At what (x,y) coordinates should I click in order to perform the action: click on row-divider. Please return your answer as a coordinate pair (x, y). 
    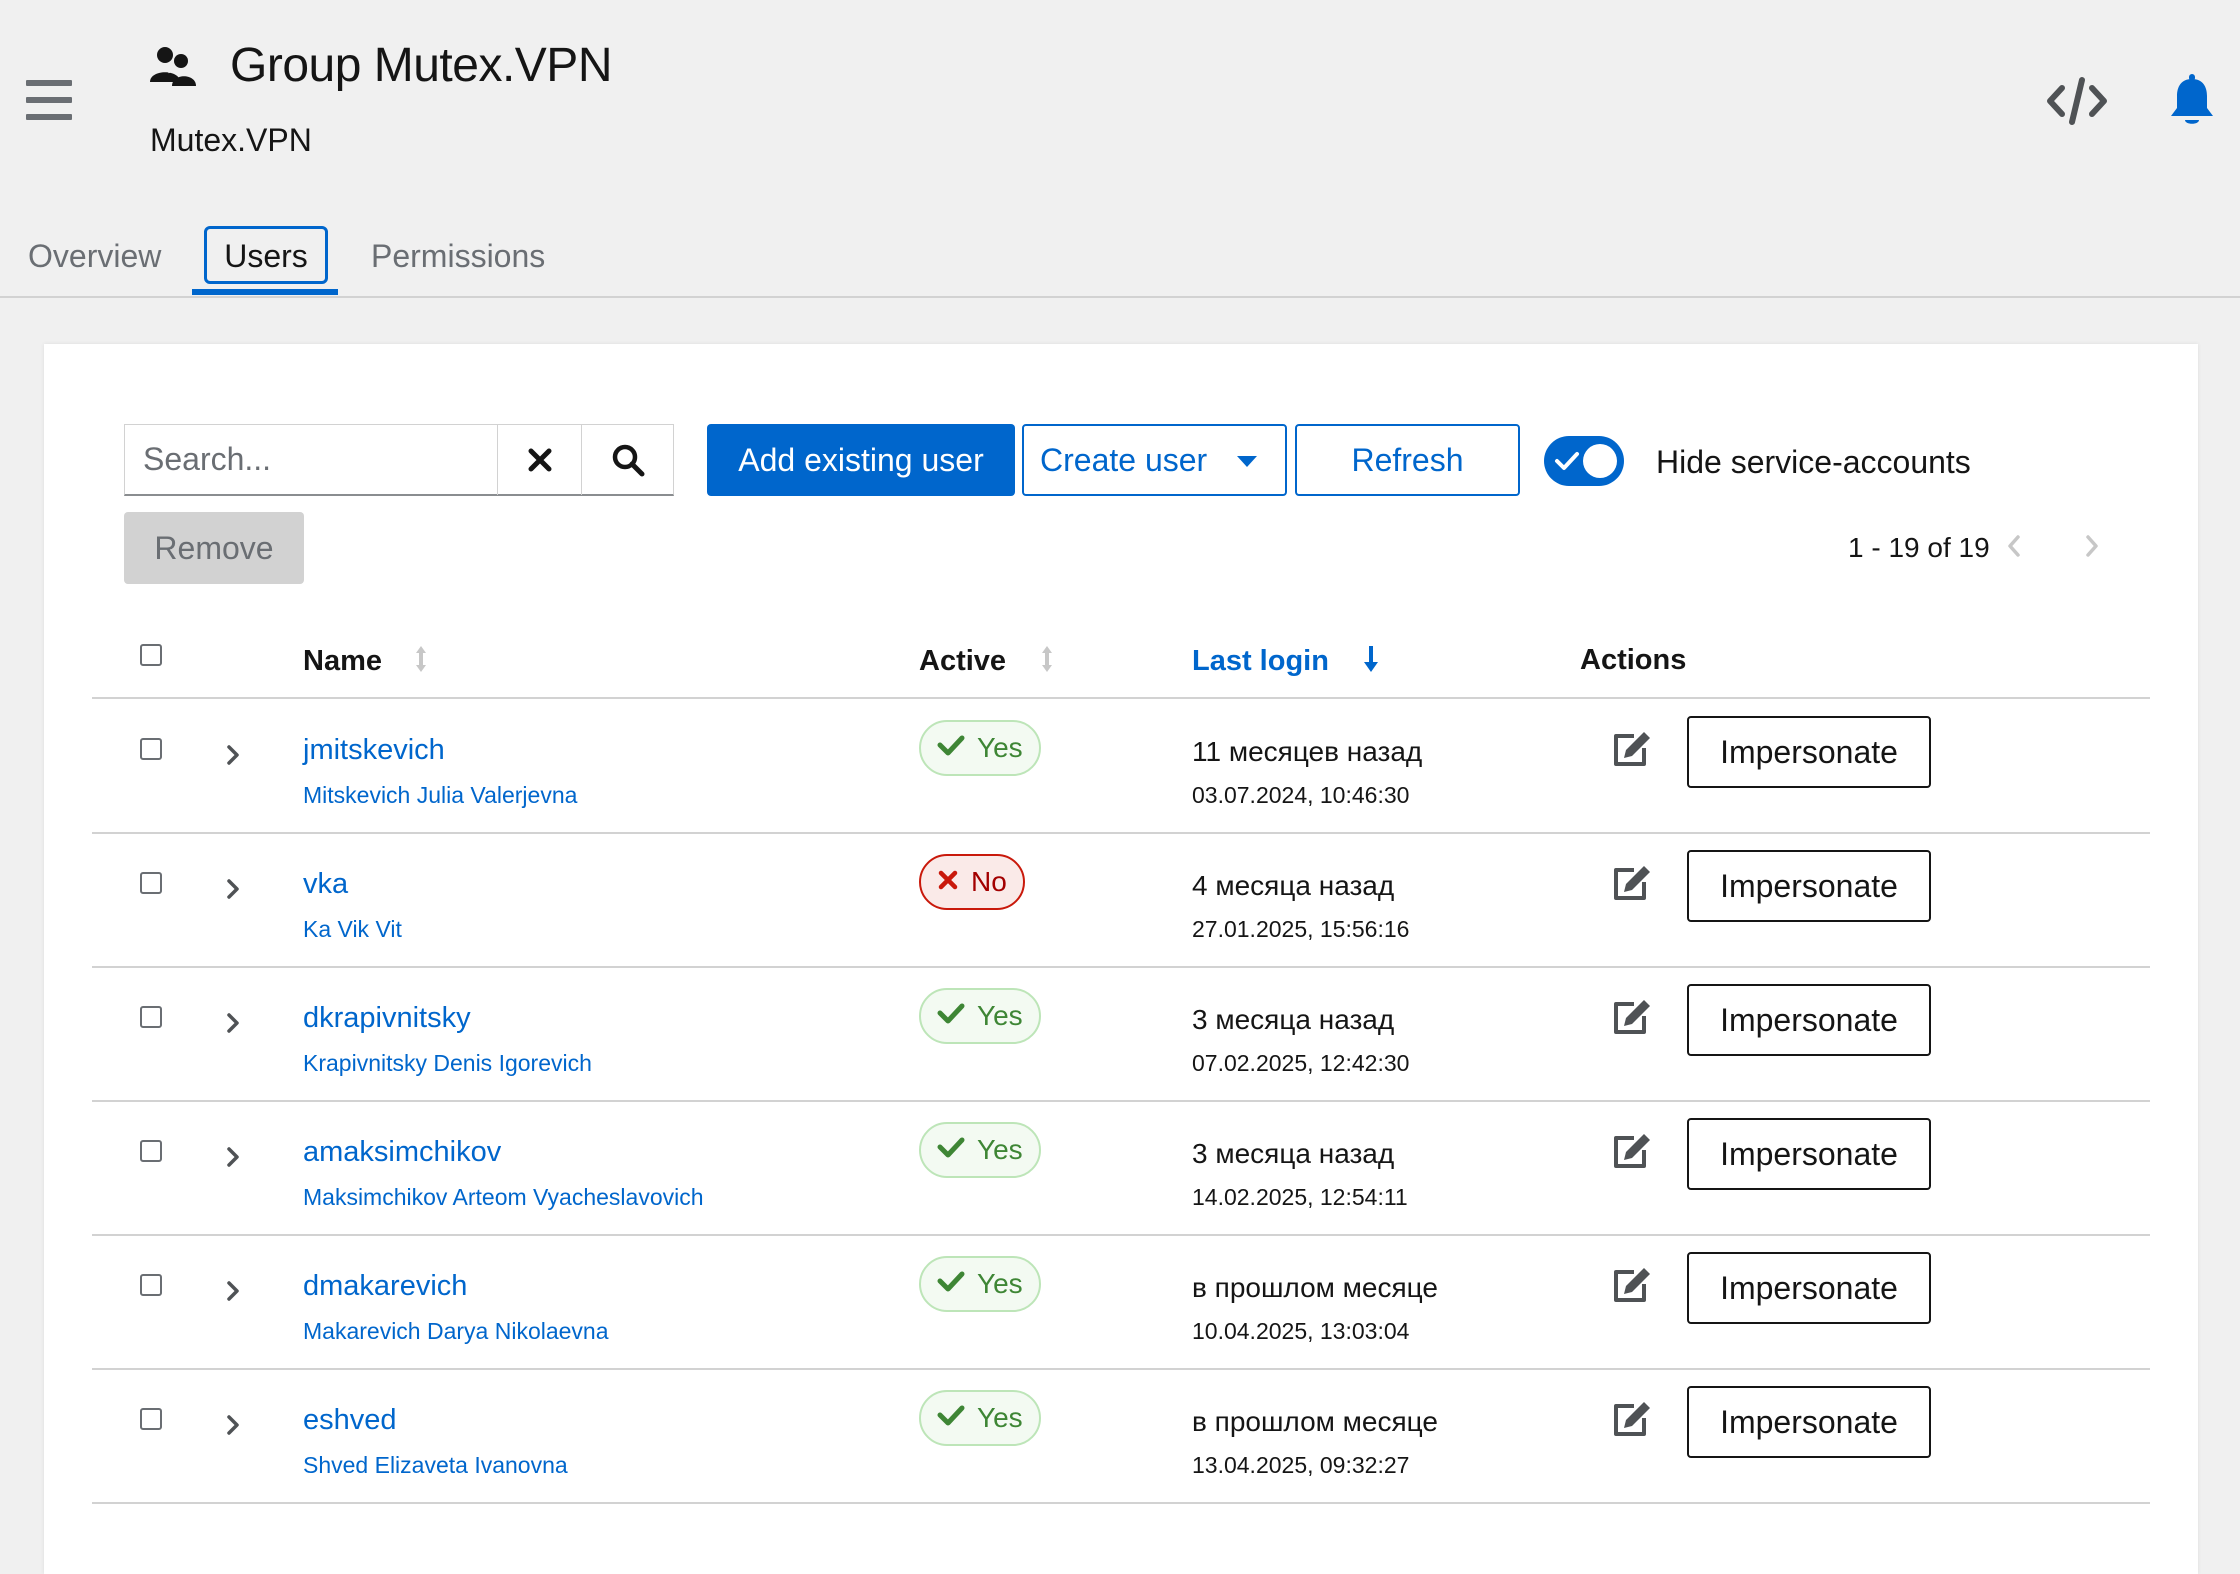
    Looking at the image, I should click on (1121, 1503).